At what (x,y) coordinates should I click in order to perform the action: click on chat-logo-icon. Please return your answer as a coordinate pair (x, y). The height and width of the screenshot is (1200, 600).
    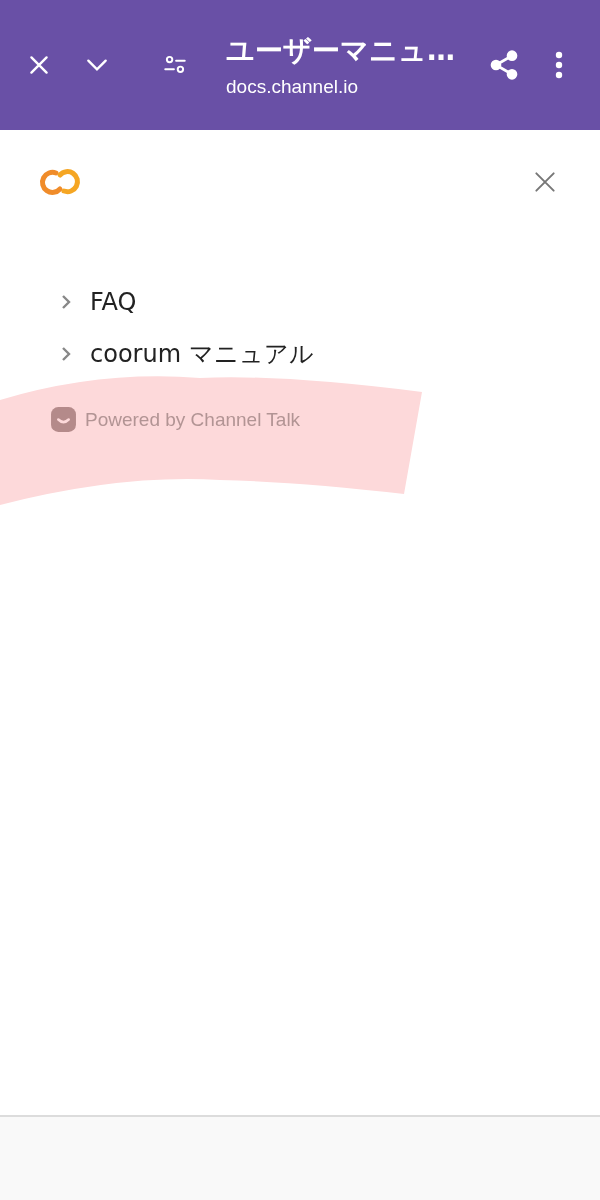
    Looking at the image, I should click on (63, 419).